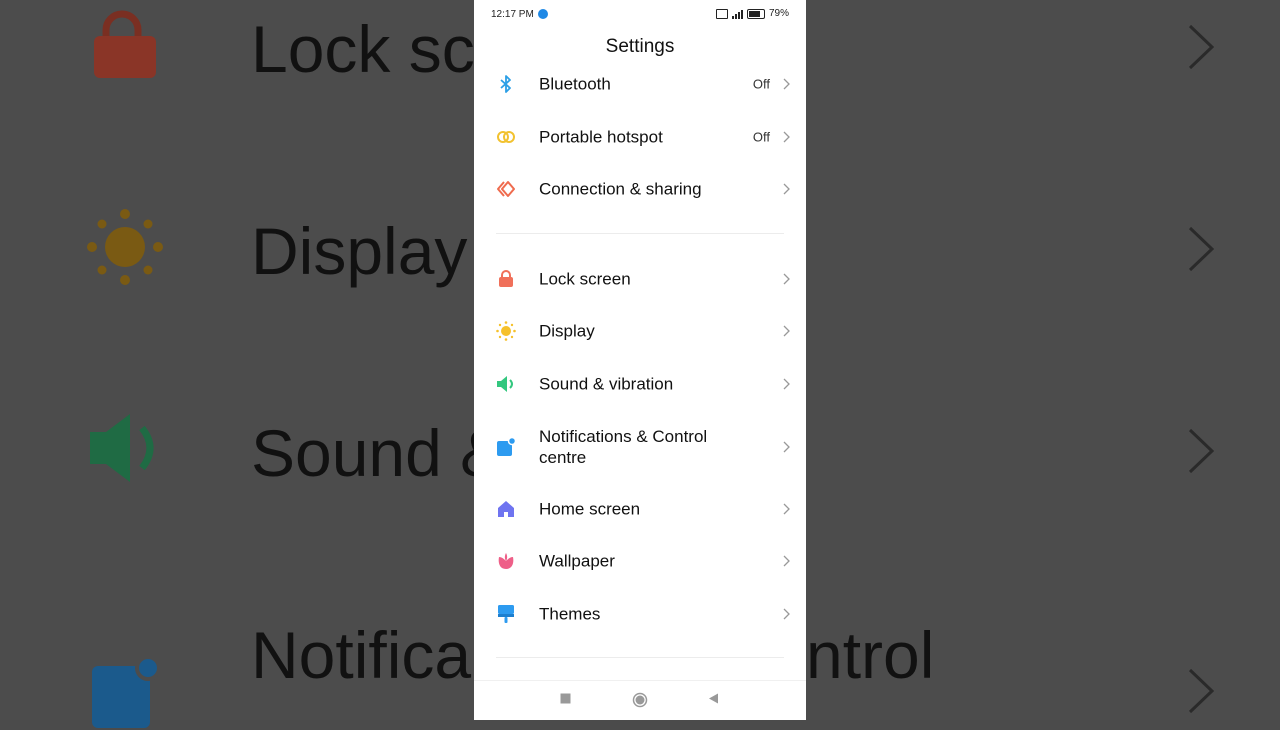 The width and height of the screenshot is (1280, 730). Describe the element at coordinates (577, 561) in the screenshot. I see `settings-item-label: Wallpaper` at that location.